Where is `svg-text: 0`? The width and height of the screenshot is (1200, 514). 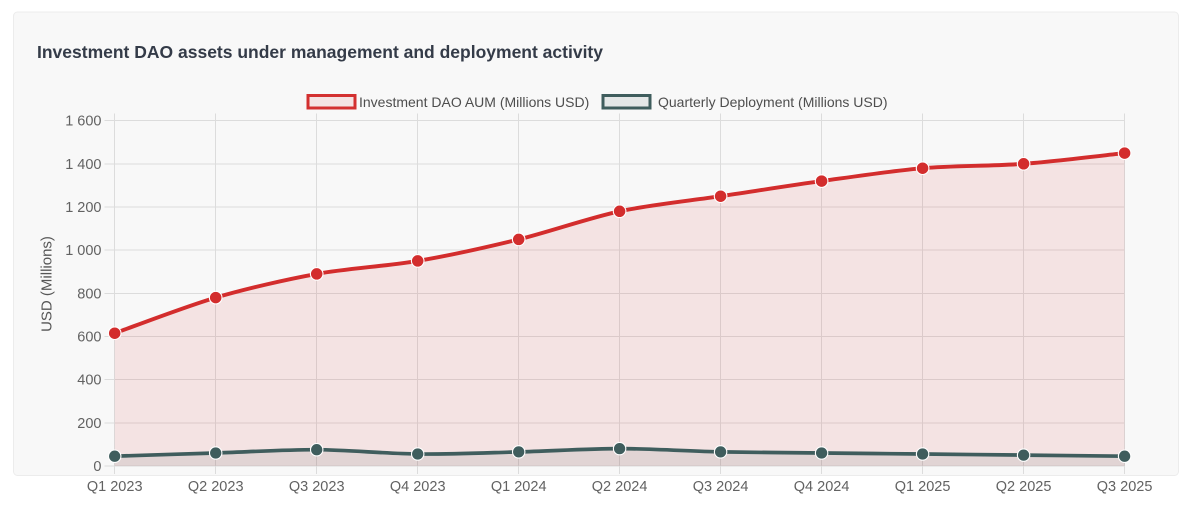
svg-text: 0 is located at coordinates (97, 467).